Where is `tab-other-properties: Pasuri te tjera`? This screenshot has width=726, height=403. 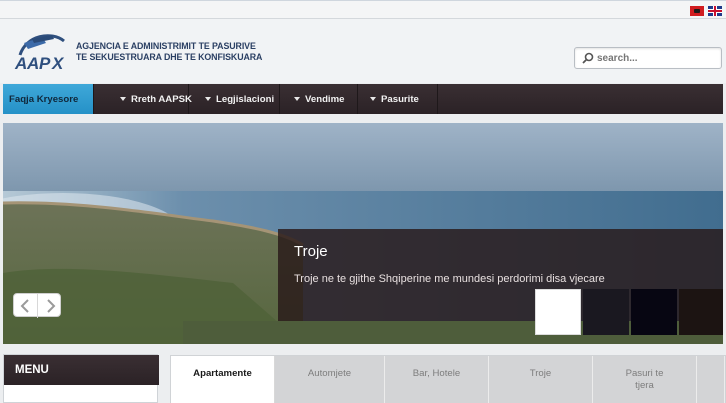 tab-other-properties: Pasuri te tjera is located at coordinates (645, 379).